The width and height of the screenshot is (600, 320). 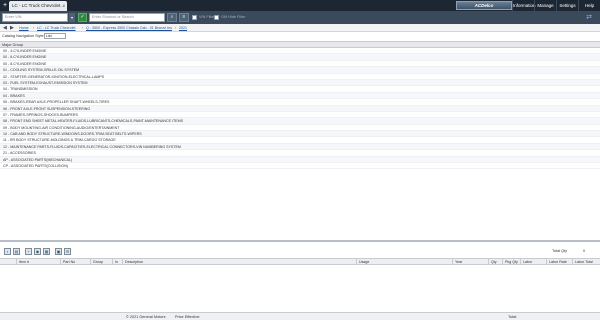 I want to click on cart-icon: ◉, so click(x=37, y=251).